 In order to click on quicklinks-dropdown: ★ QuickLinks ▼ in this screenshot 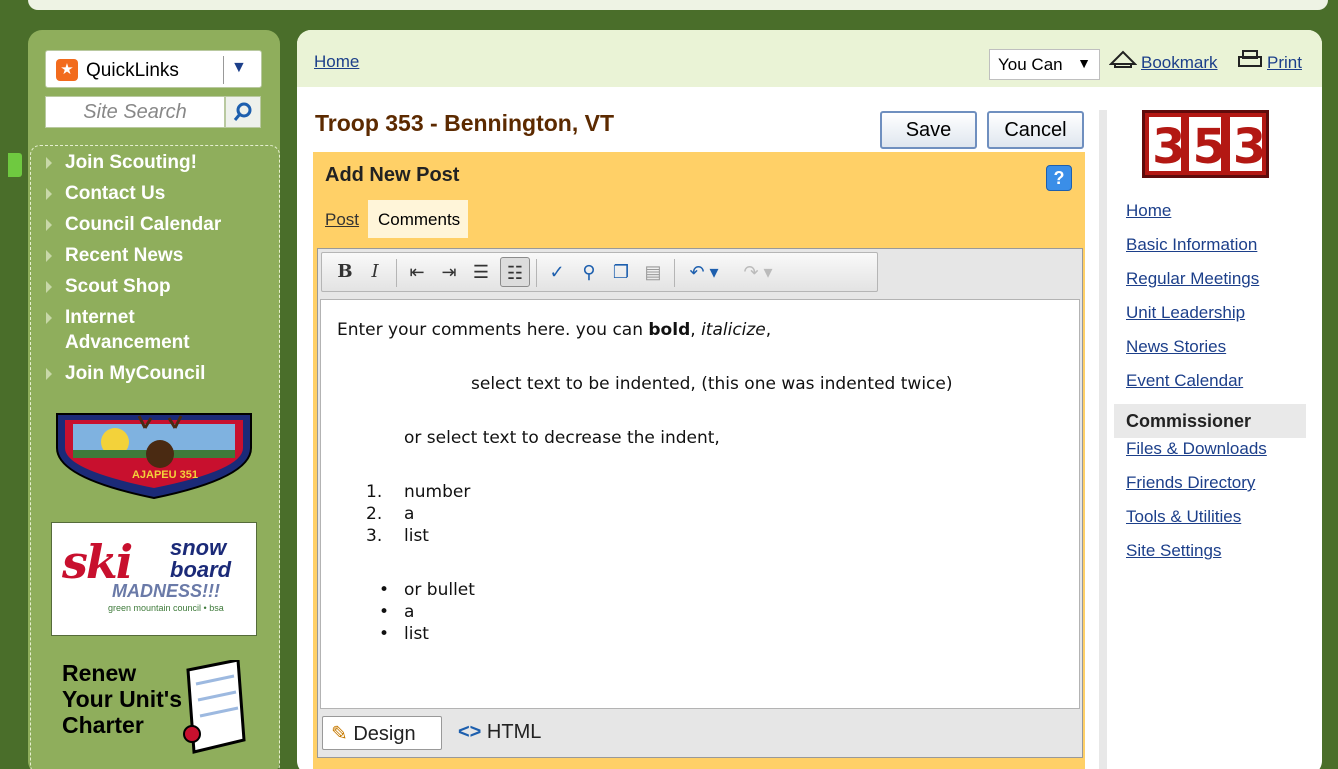, I will do `click(153, 69)`.